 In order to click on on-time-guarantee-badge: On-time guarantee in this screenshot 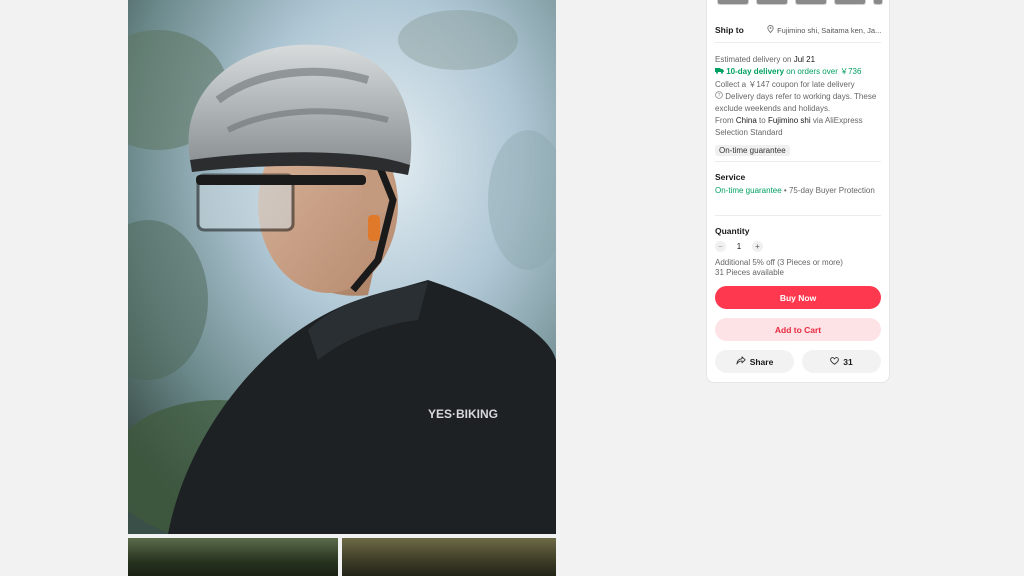, I will do `click(752, 150)`.